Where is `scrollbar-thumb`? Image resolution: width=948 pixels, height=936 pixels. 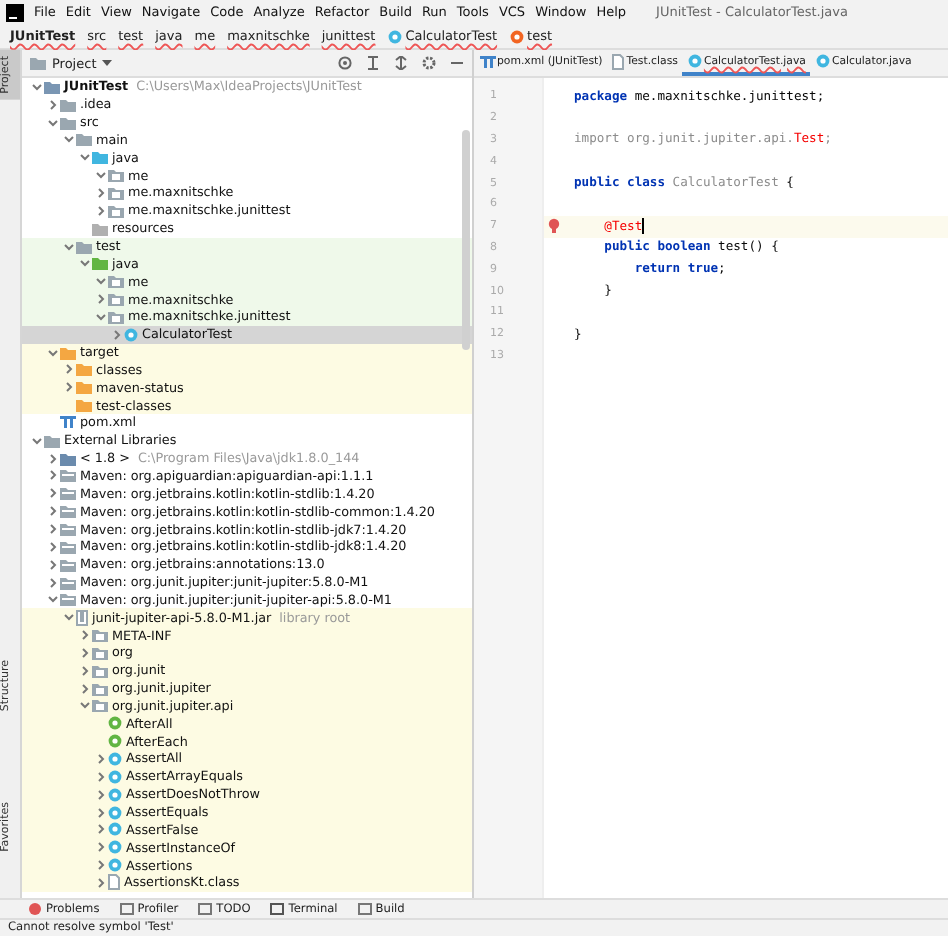 scrollbar-thumb is located at coordinates (466, 240).